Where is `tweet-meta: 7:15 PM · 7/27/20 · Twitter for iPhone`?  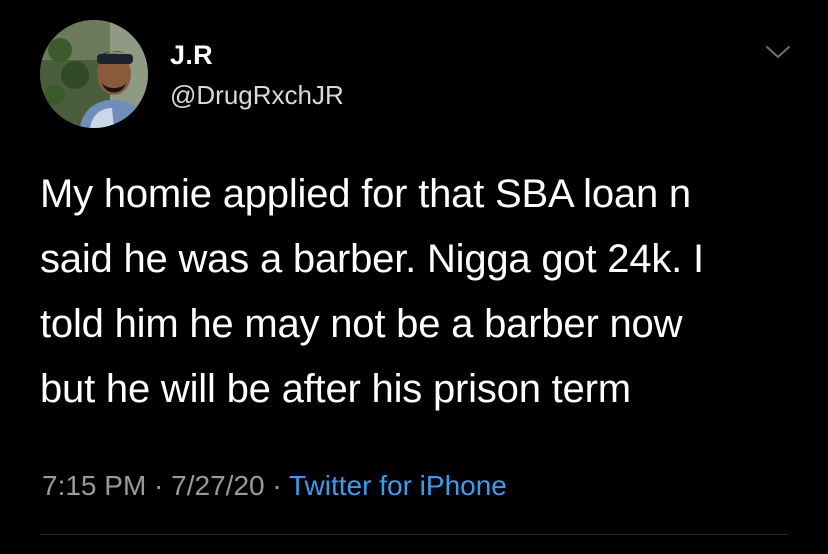 tweet-meta: 7:15 PM · 7/27/20 · Twitter for iPhone is located at coordinates (274, 486).